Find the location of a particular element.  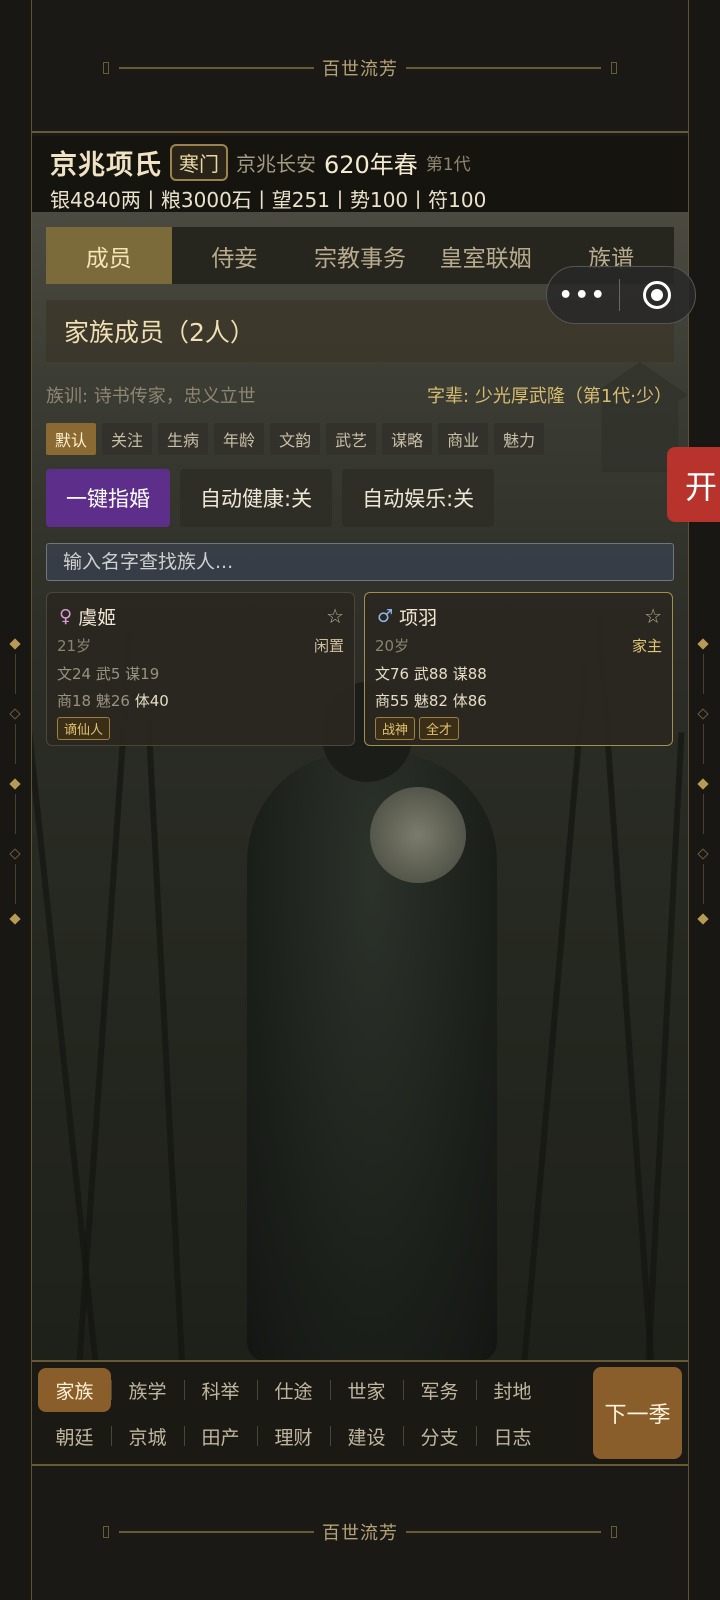

member-card: ♀ 虞姬 ☆ 21岁 闲置 文24 武5 谋19 商18 魅26 体40 谪仙人 is located at coordinates (200, 669).